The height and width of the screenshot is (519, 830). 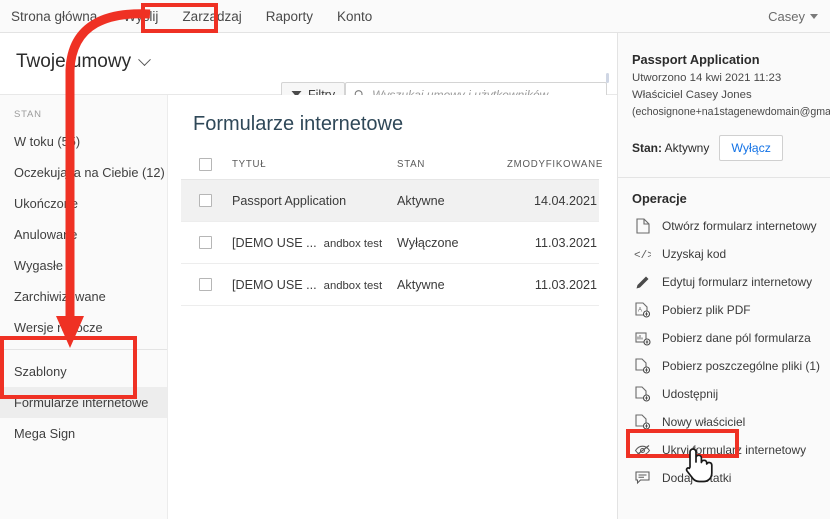 I want to click on status-label-group: Stan: Aktywny, so click(x=670, y=148).